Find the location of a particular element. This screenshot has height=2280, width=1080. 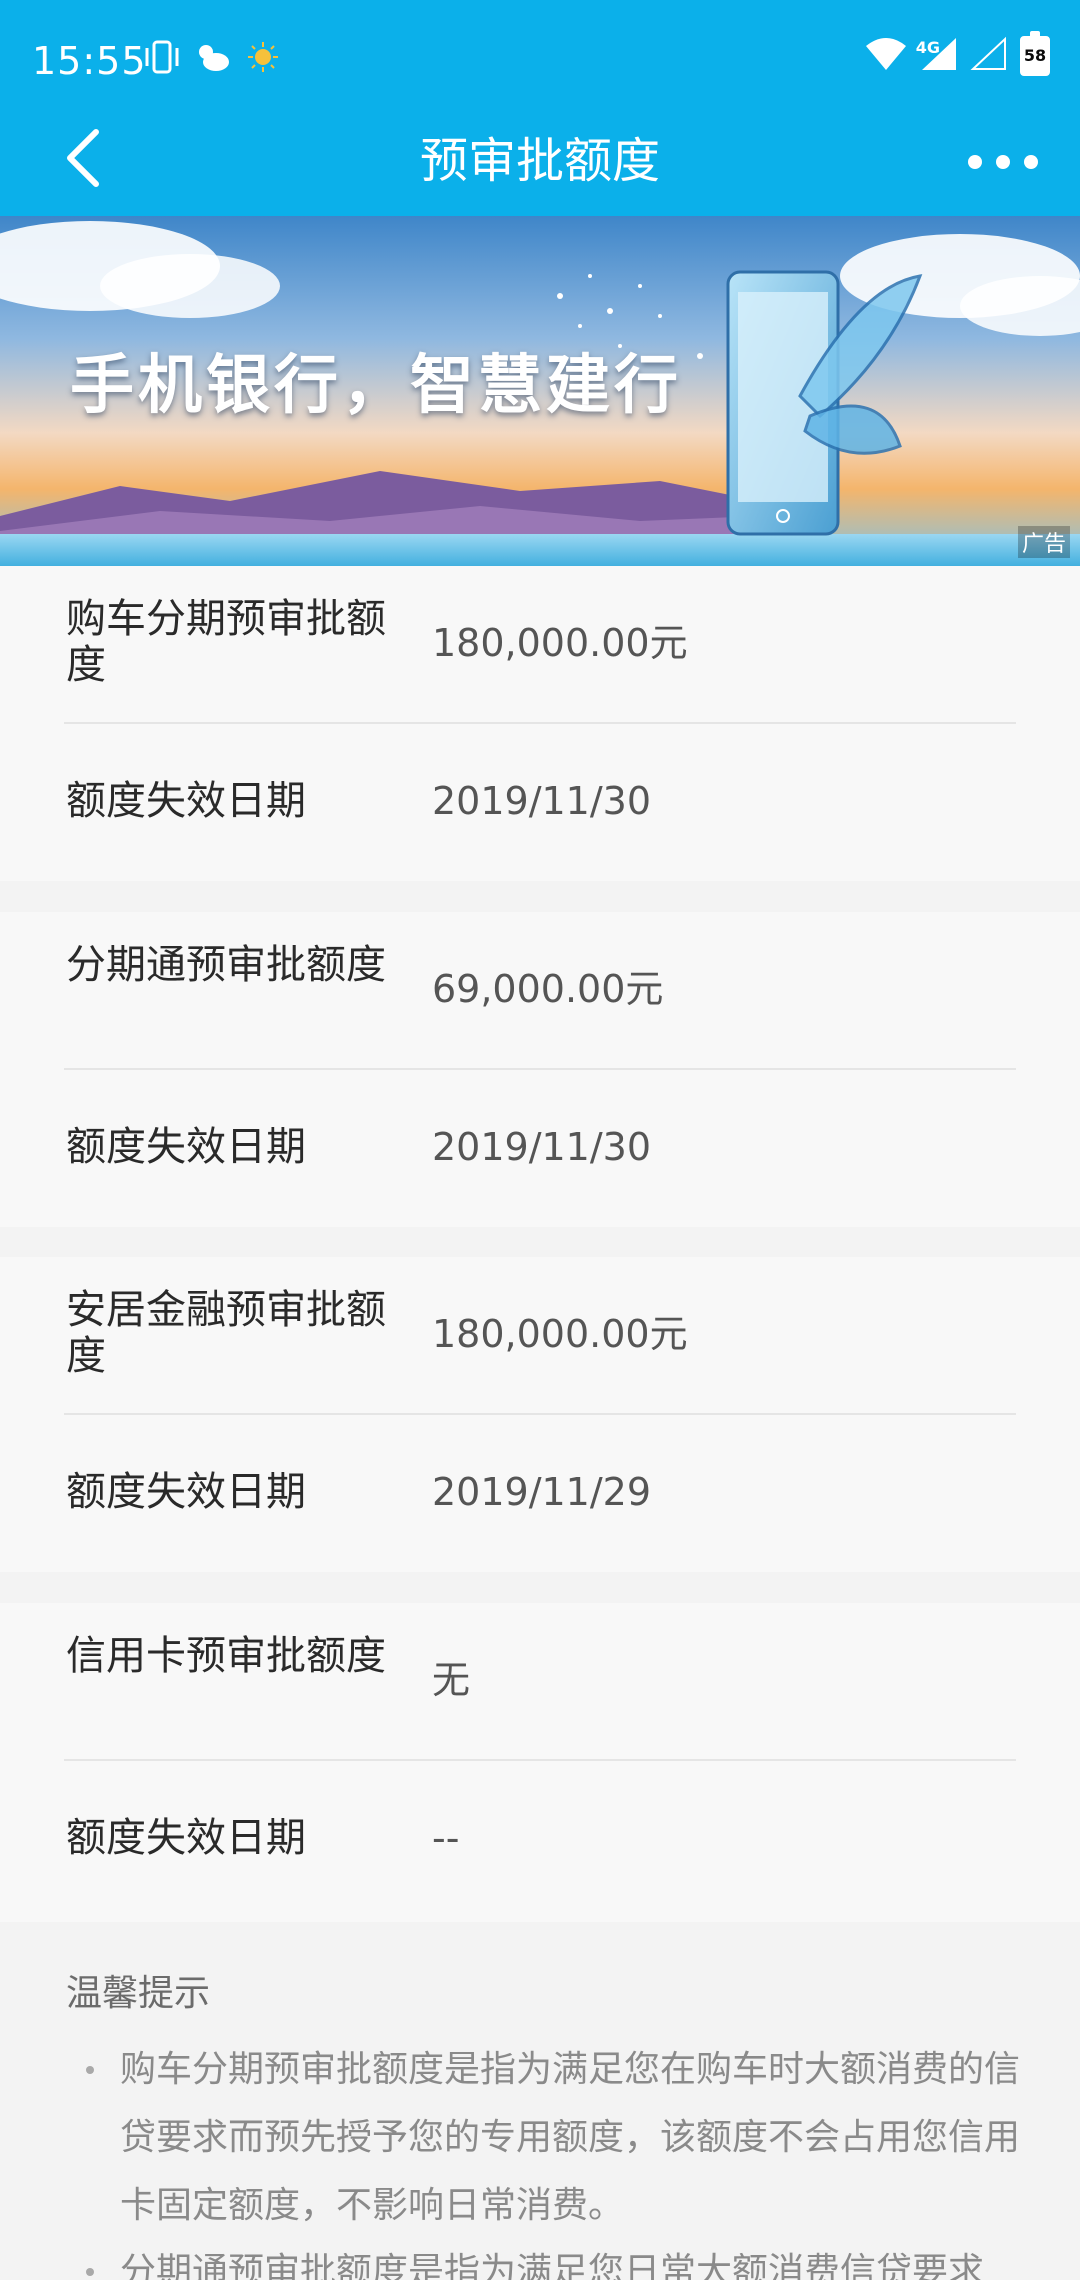

quota-row: 分期通预审批额度 69,000.00元 is located at coordinates (540, 990).